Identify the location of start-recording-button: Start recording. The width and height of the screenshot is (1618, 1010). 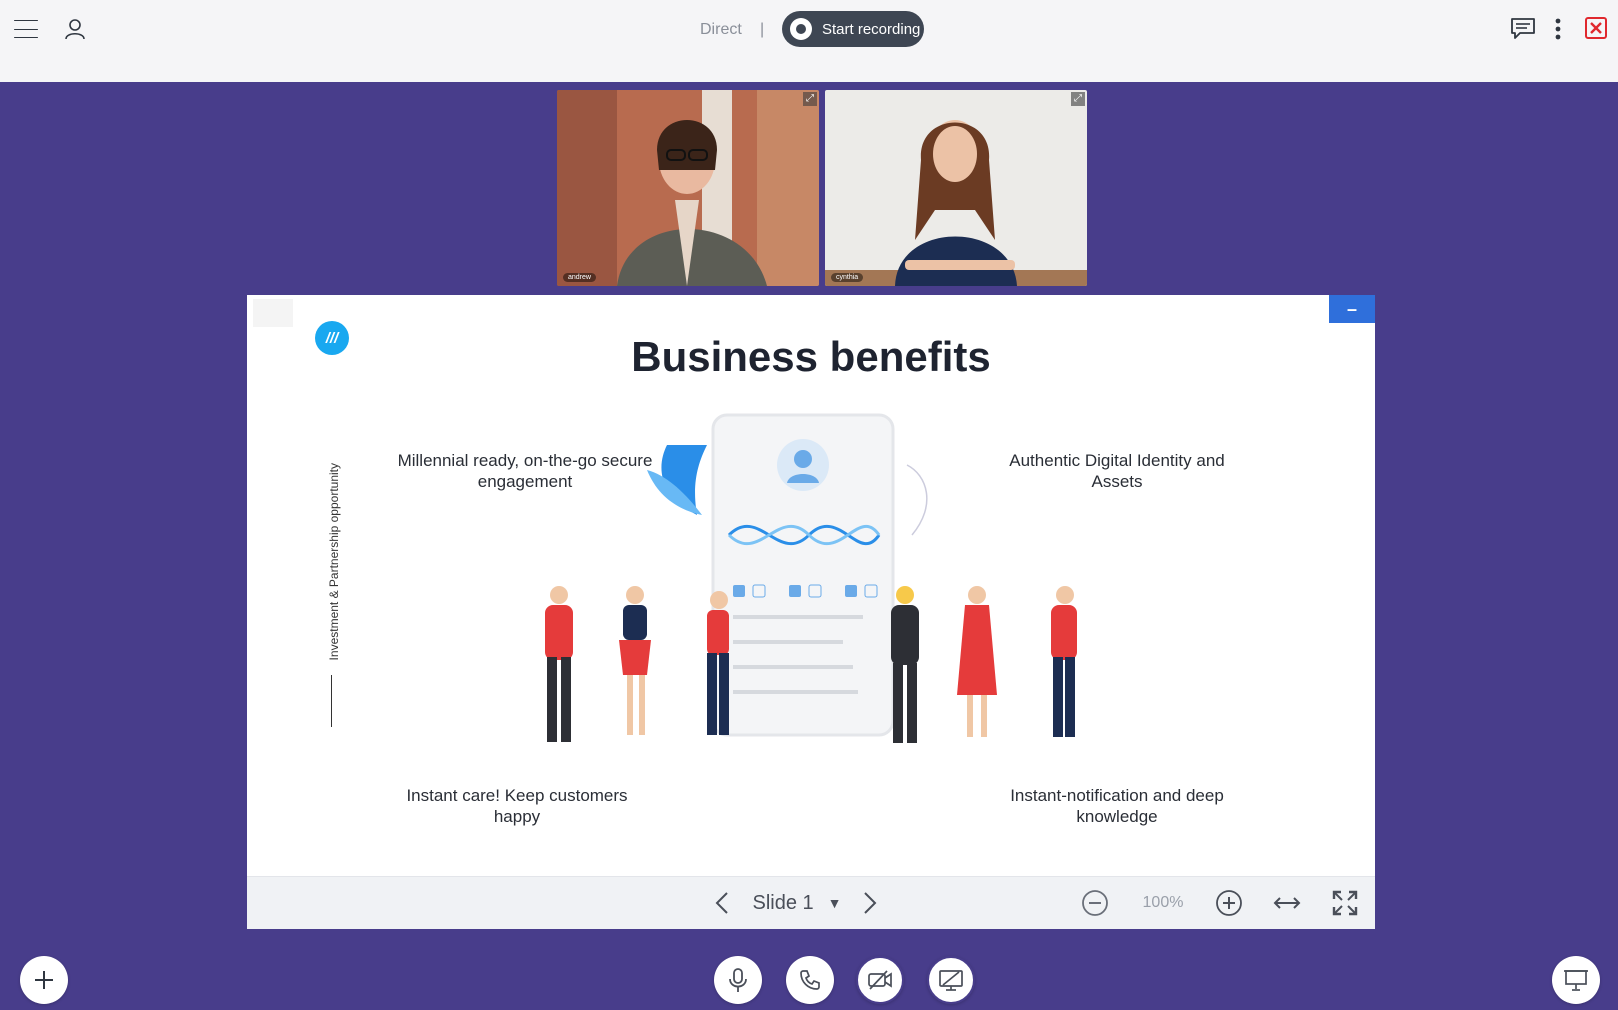
(853, 29).